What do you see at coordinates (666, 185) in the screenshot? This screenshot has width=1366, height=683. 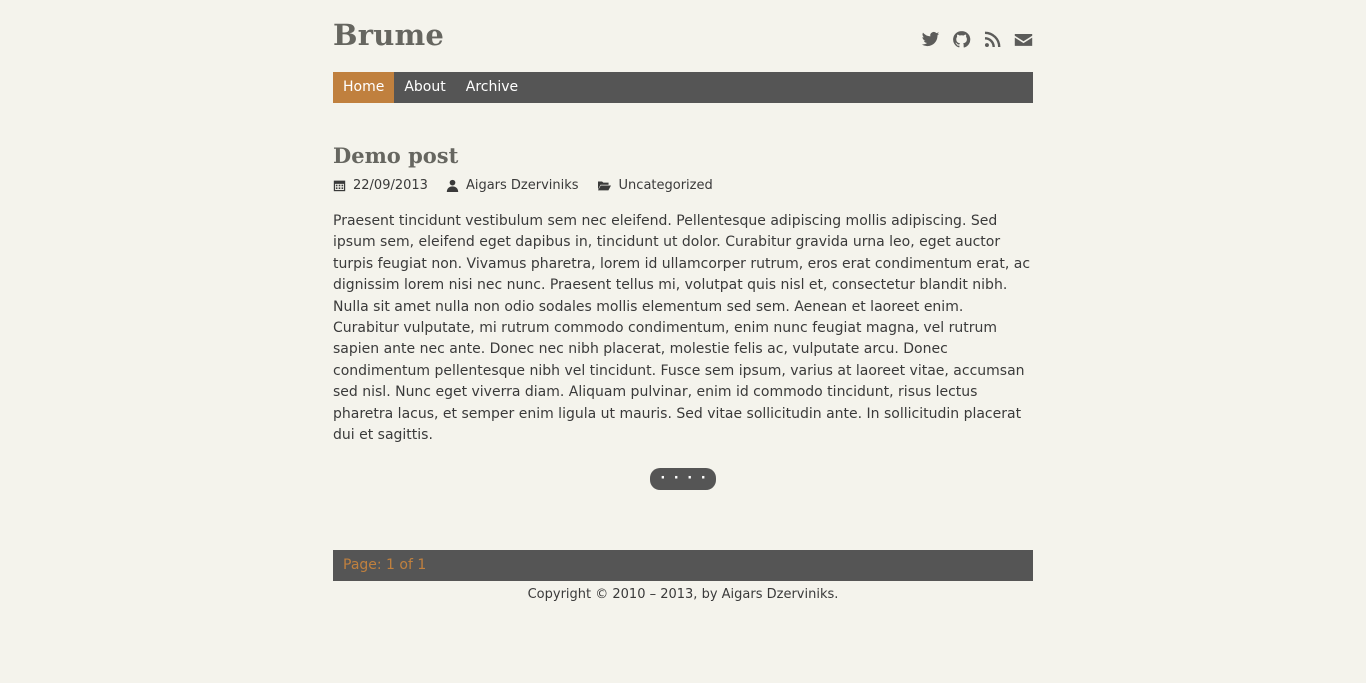 I see `post-category-link: Uncategorized` at bounding box center [666, 185].